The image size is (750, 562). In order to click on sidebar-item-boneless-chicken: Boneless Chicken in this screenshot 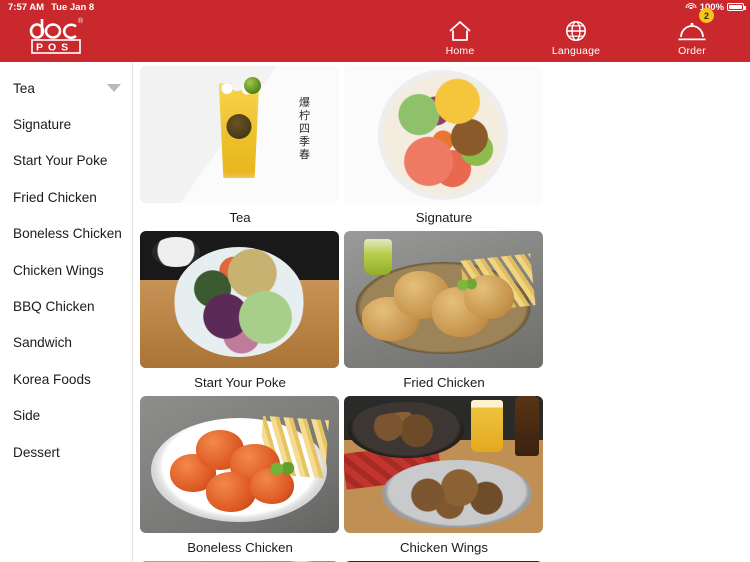, I will do `click(66, 234)`.